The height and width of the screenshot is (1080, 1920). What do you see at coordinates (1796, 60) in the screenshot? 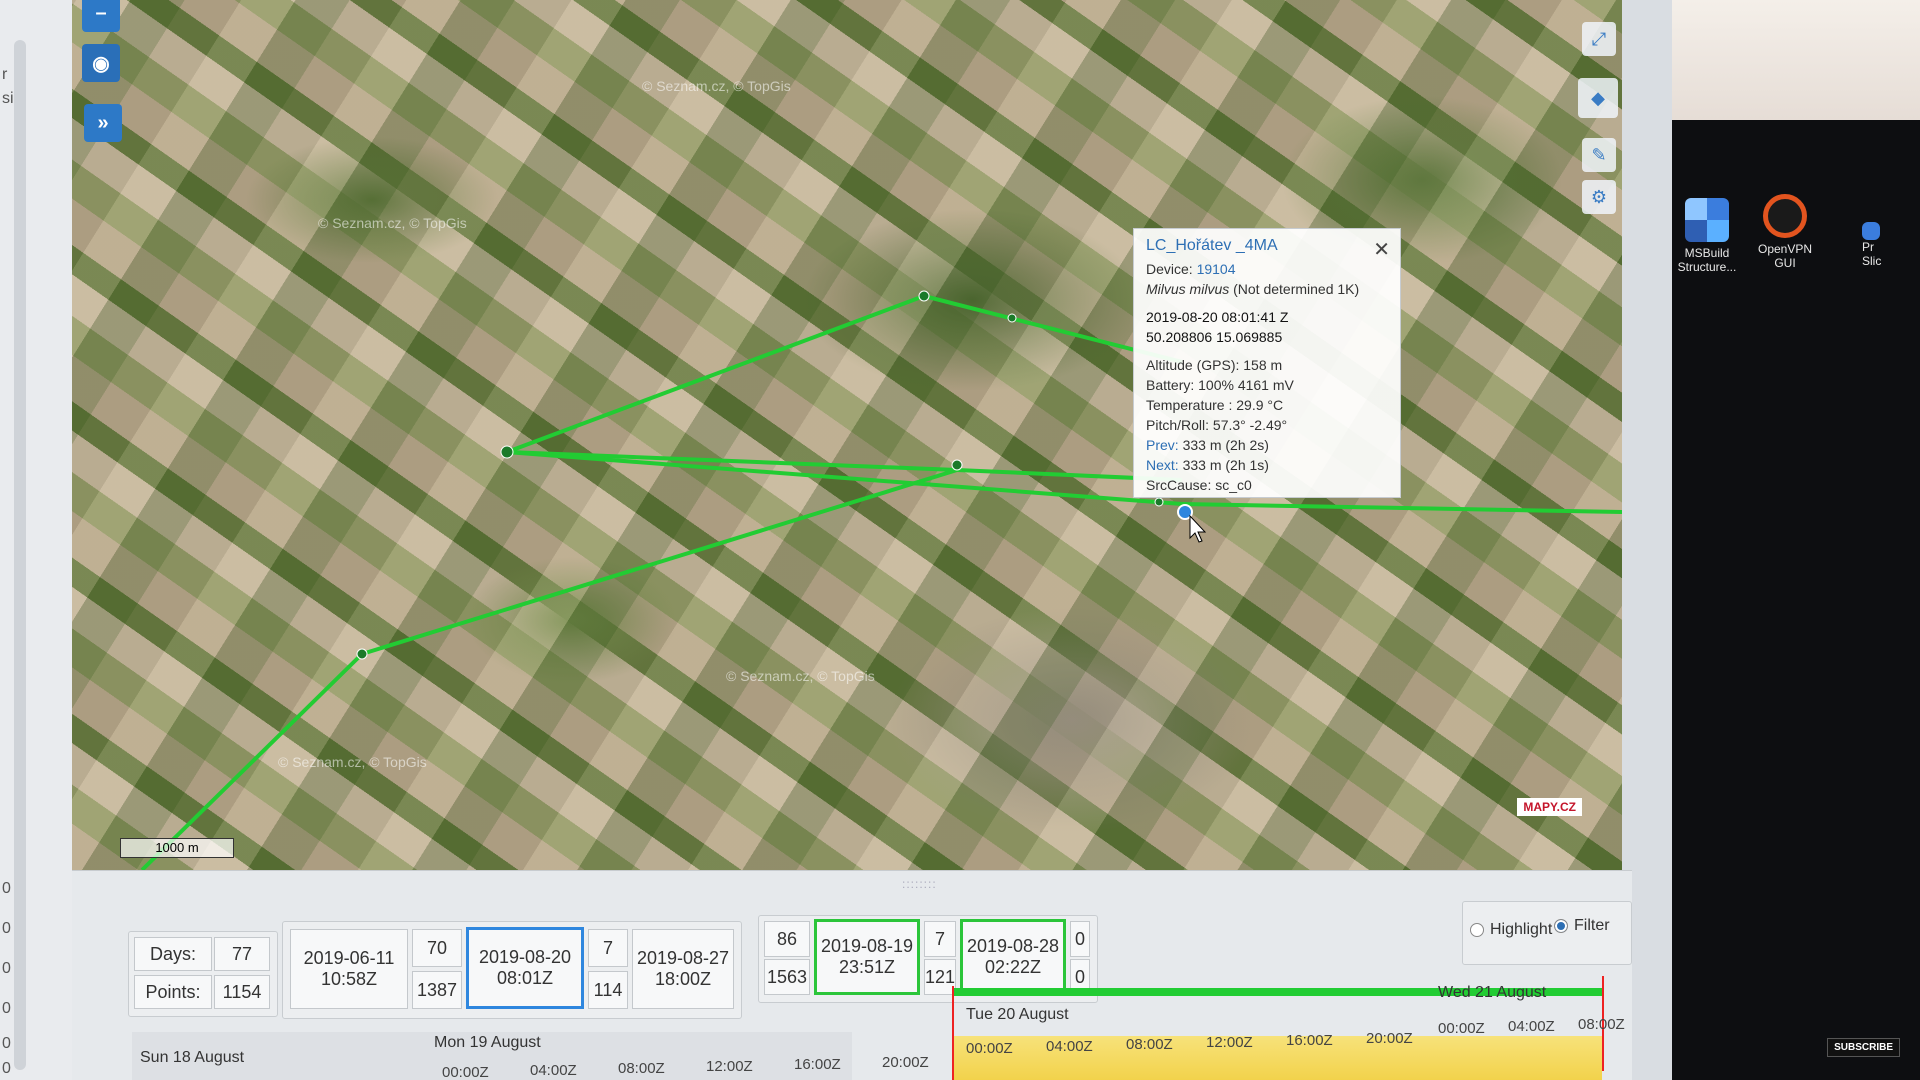
I see `background-window` at bounding box center [1796, 60].